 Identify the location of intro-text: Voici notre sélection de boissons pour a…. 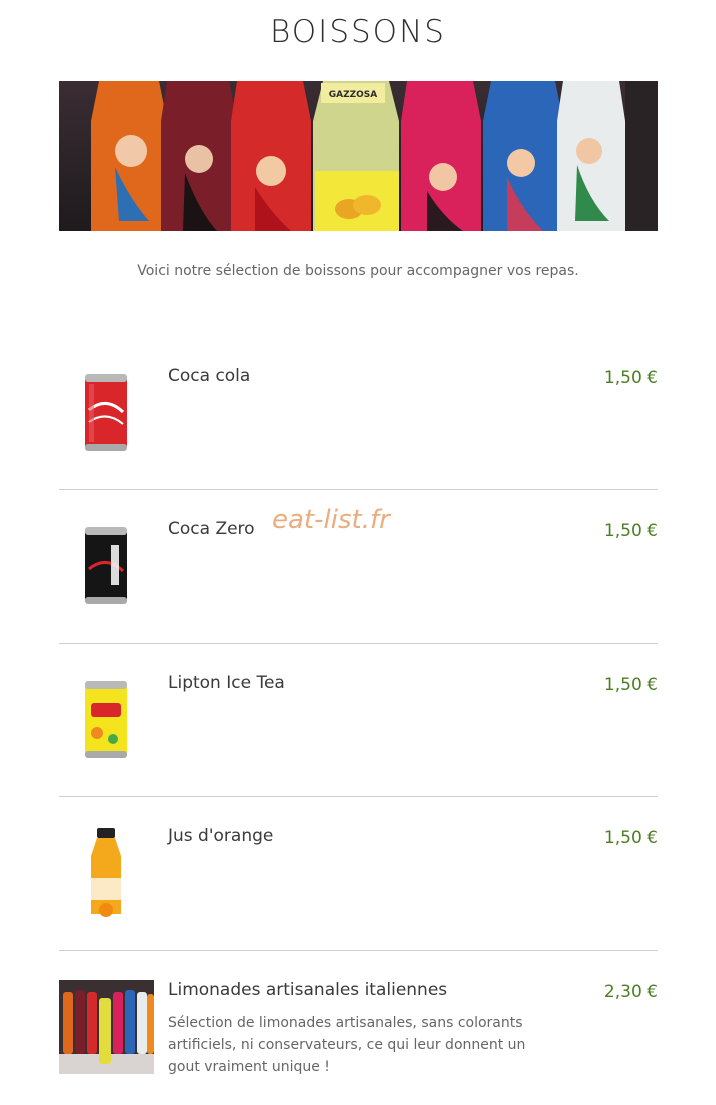
(358, 271).